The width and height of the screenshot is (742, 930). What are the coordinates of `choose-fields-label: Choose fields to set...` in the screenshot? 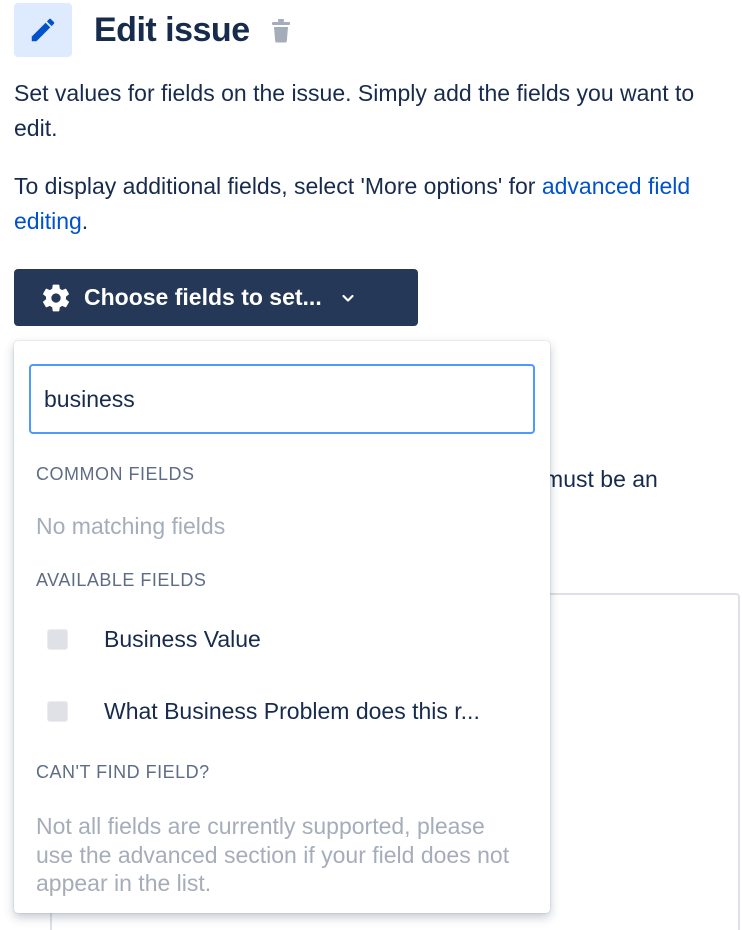 It's located at (203, 297).